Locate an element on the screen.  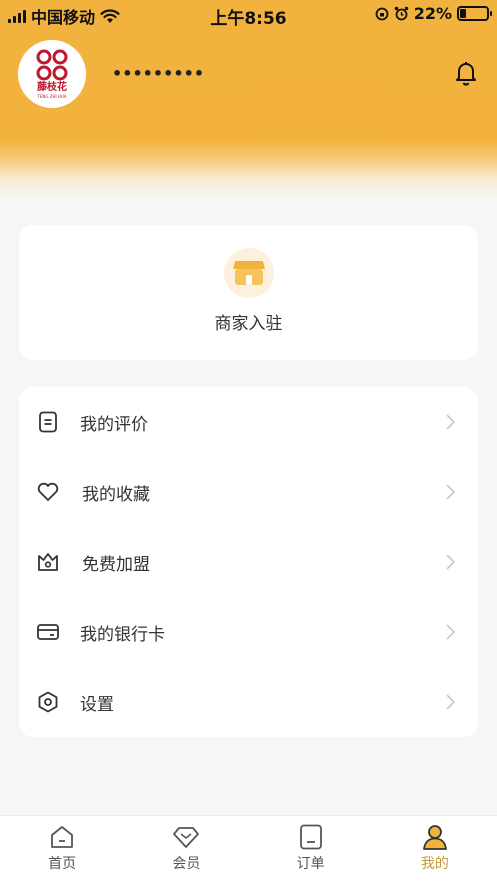
battery-level is located at coordinates (463, 13).